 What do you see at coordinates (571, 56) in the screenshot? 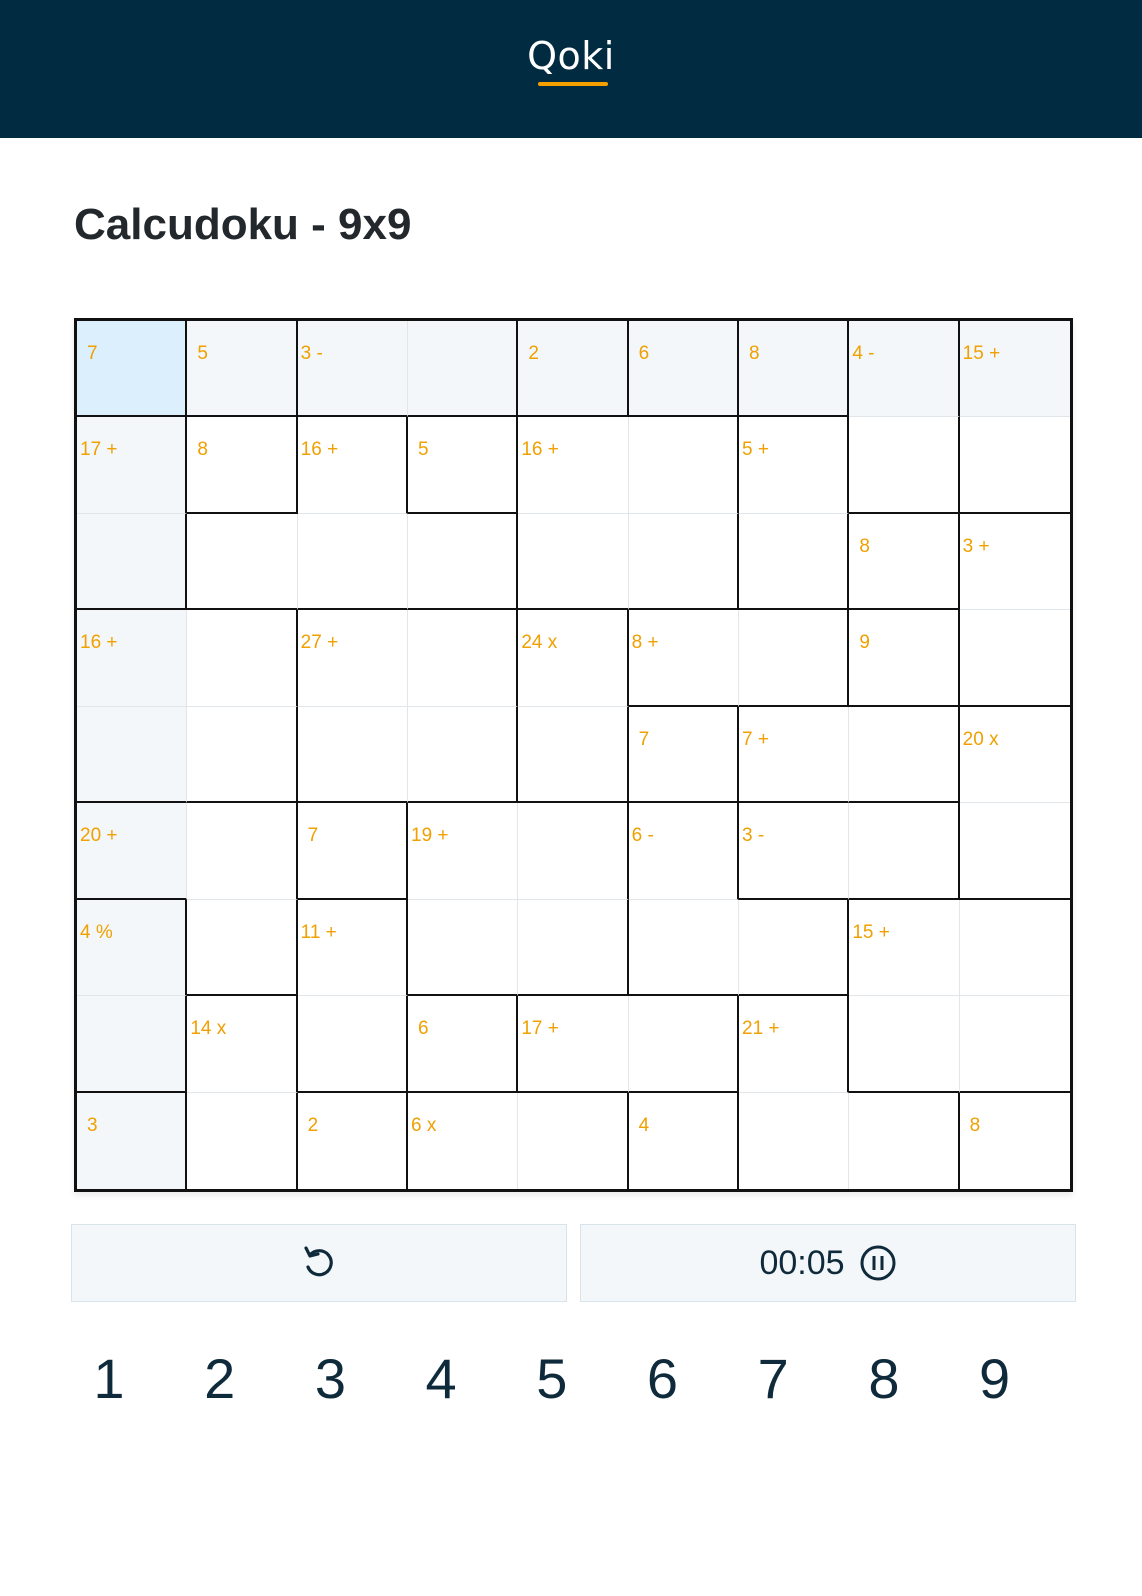
I see `logo: Qoki` at bounding box center [571, 56].